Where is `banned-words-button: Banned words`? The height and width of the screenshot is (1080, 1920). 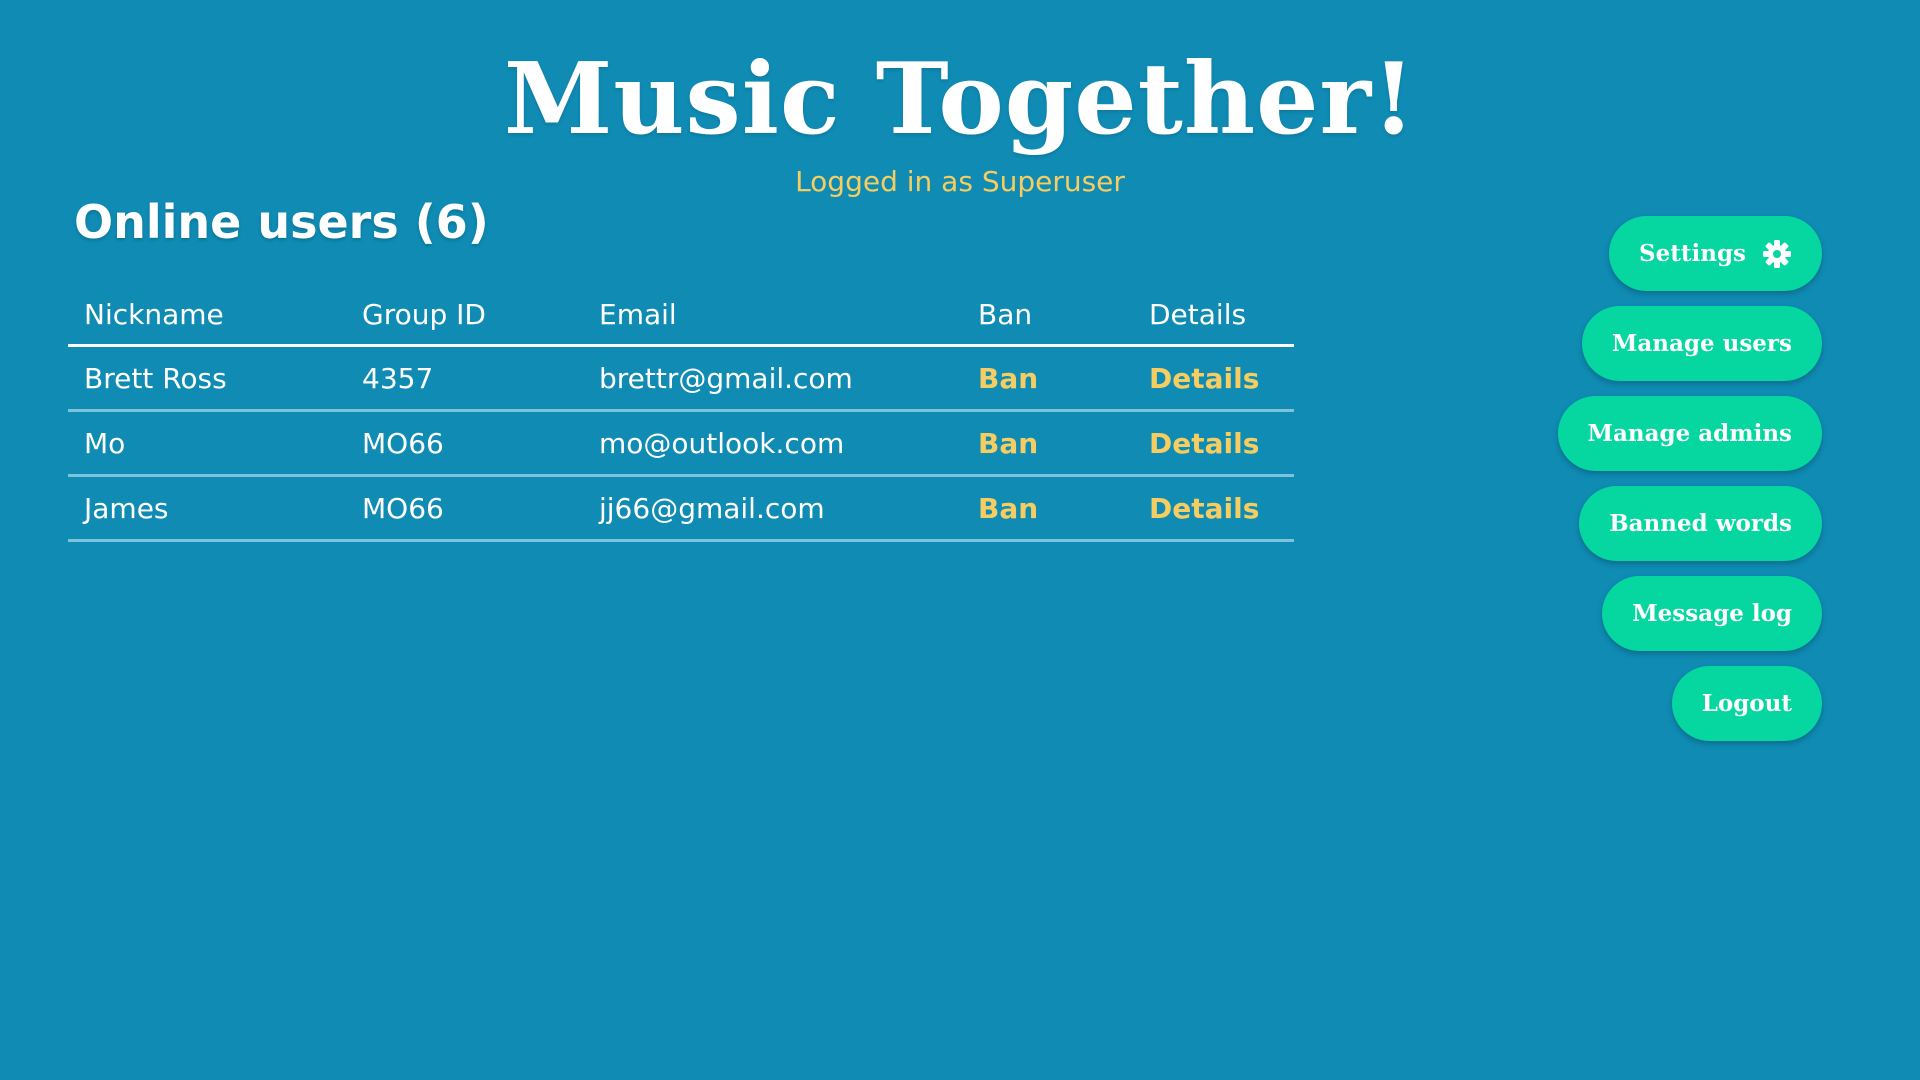 banned-words-button: Banned words is located at coordinates (1700, 523).